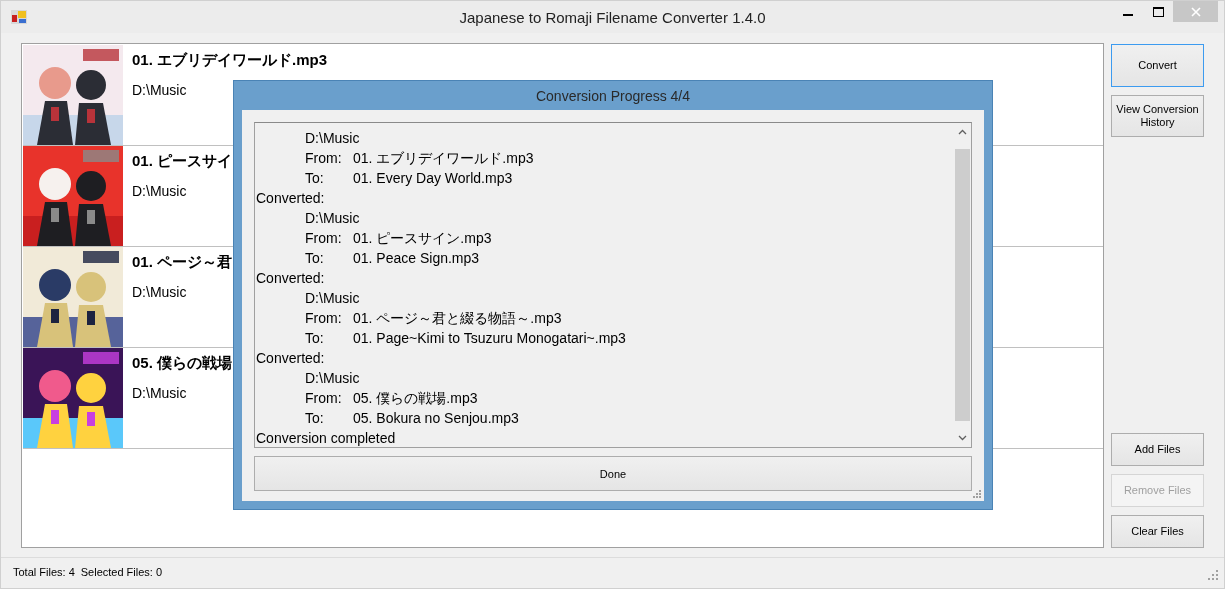  Describe the element at coordinates (489, 338) in the screenshot. I see `log-filename: 01. Page~Kimi to Tsuzuru Monogatari~.mp3` at that location.